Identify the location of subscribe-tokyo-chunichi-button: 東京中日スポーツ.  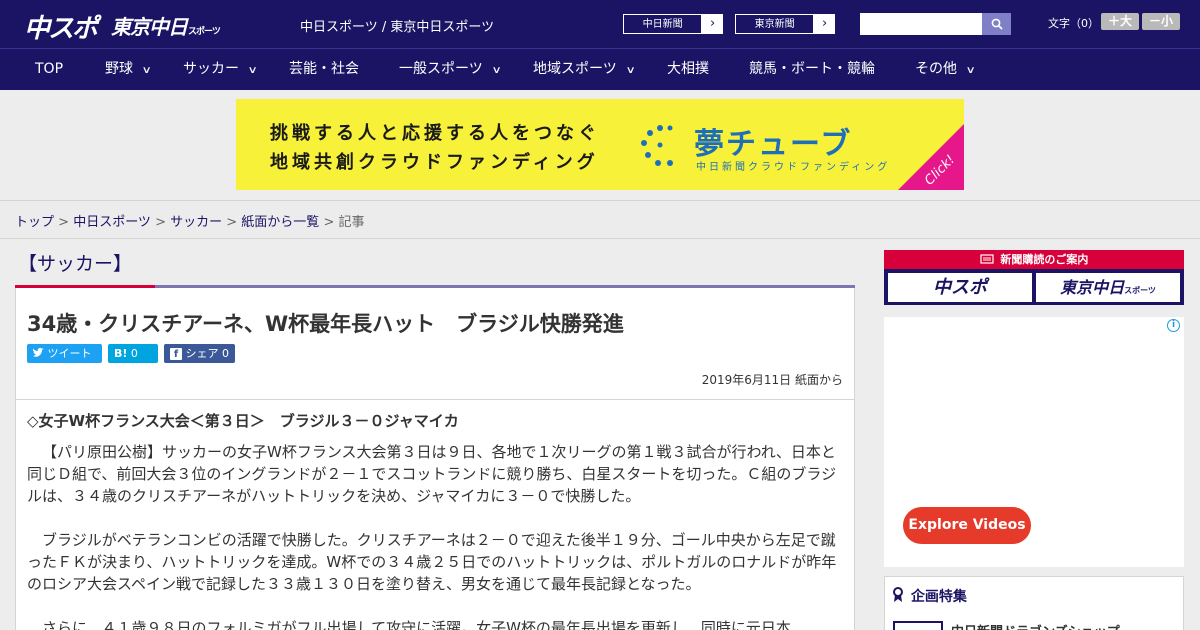
(1108, 287).